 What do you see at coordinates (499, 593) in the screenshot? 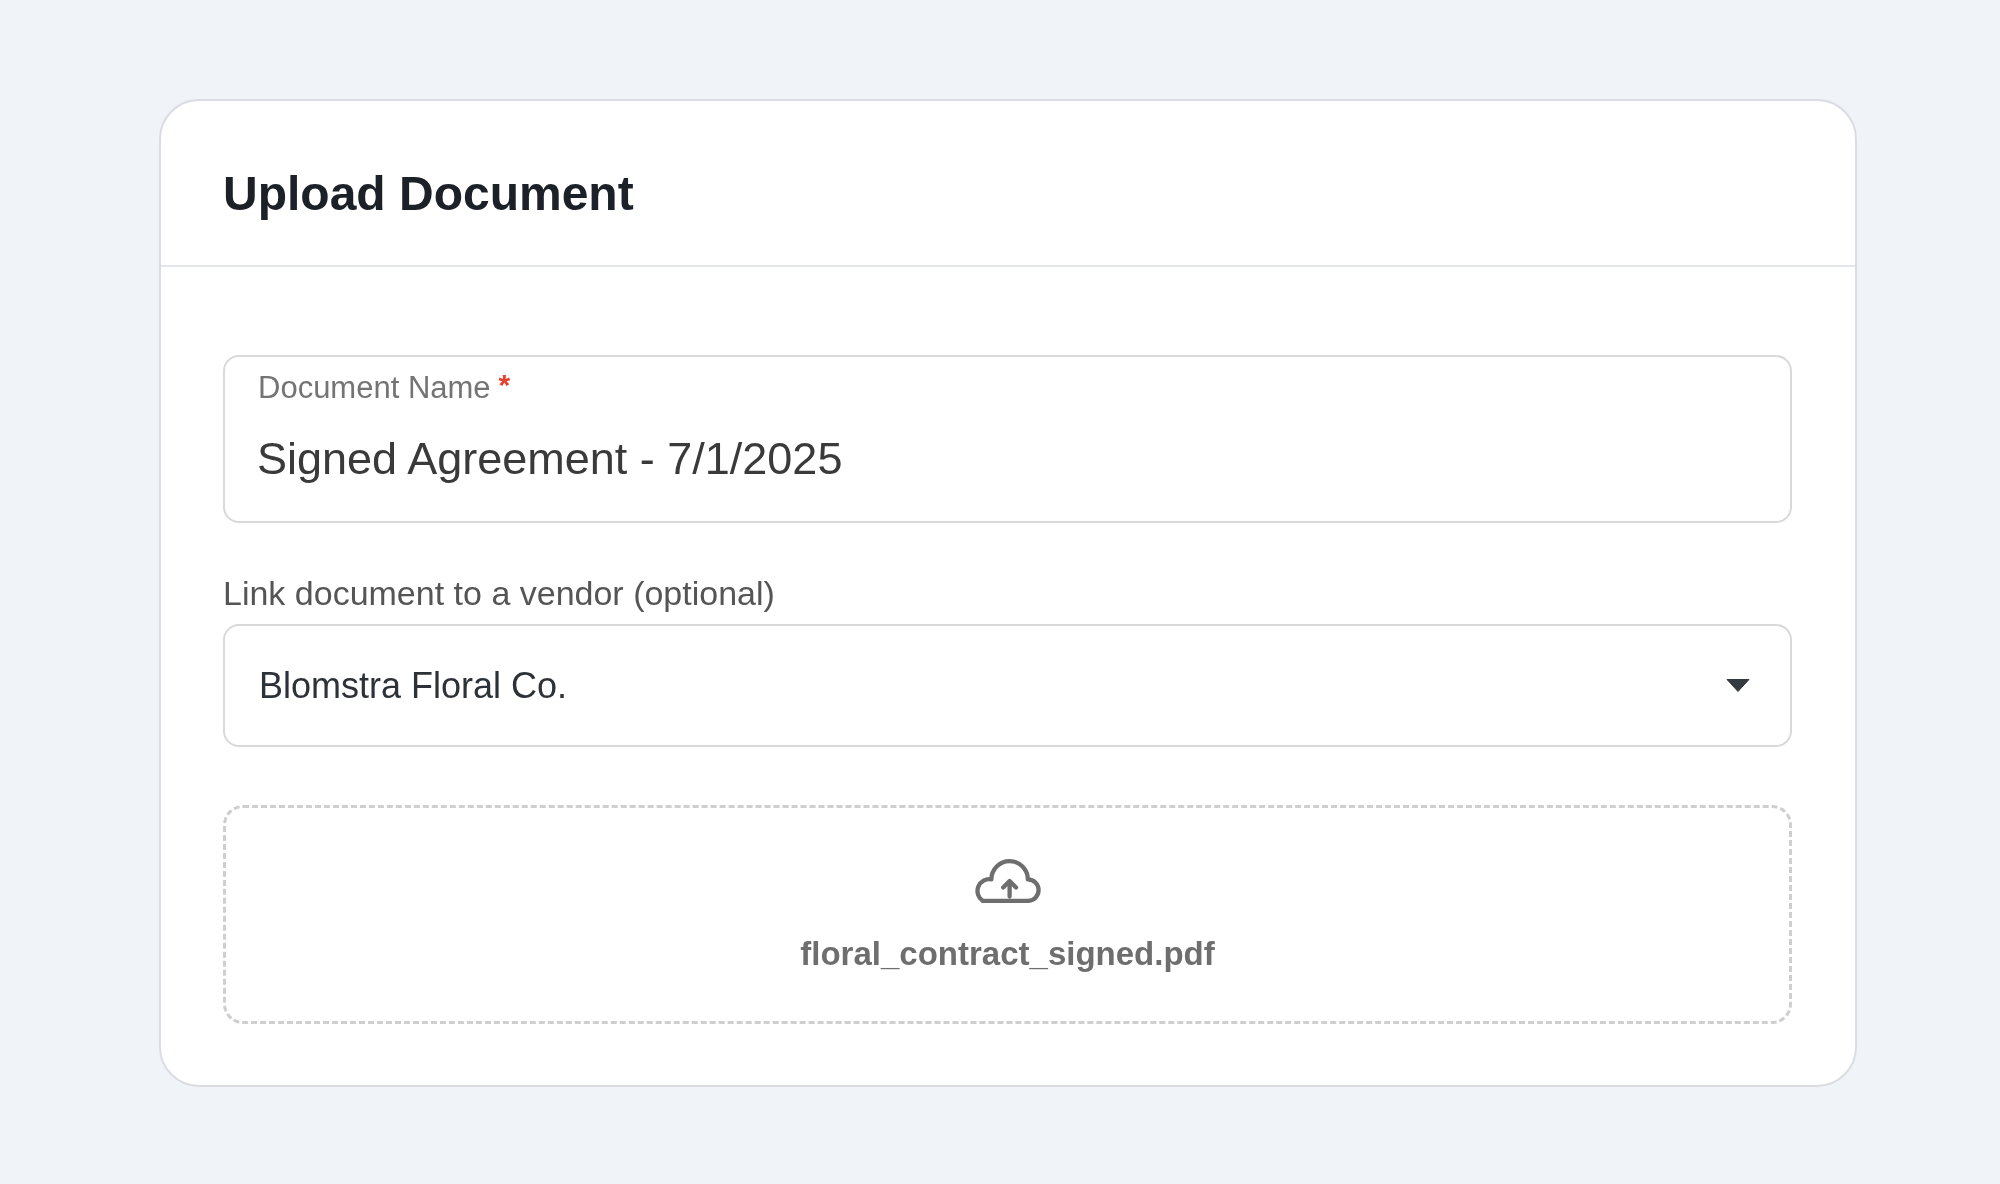
I see `vendor-label: Link document to a vendor (optional)` at bounding box center [499, 593].